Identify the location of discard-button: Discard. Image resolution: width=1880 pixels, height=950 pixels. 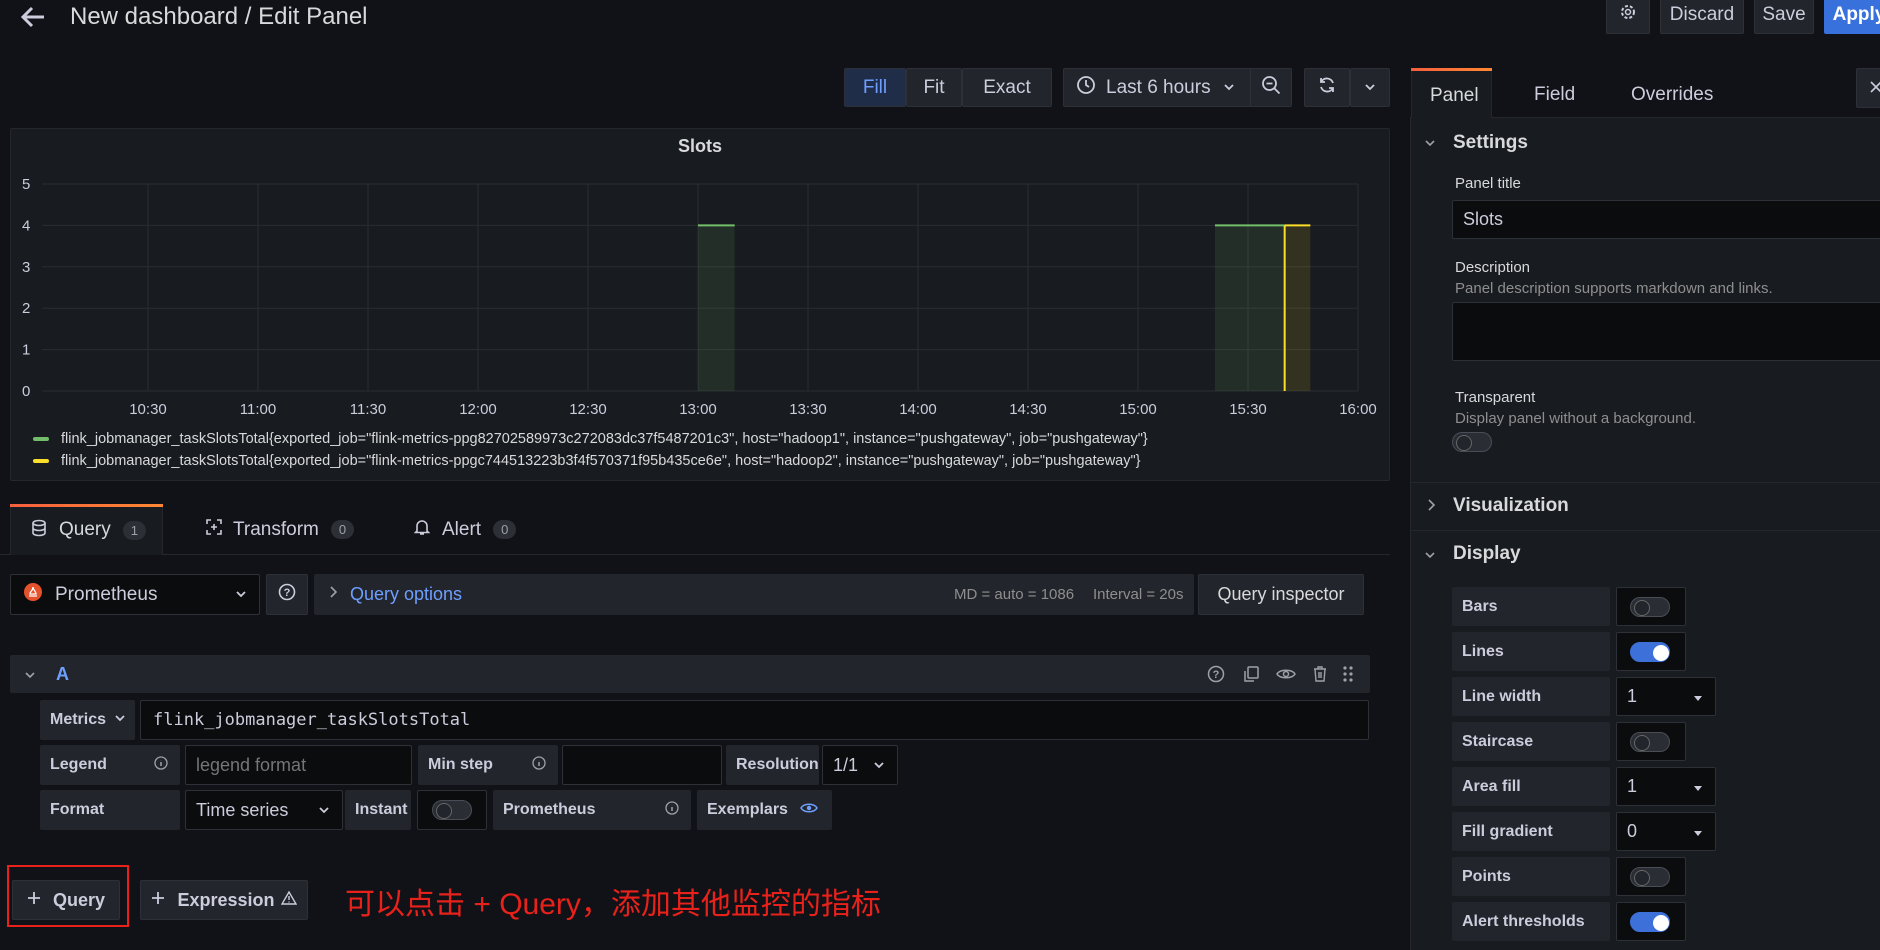
(1702, 17).